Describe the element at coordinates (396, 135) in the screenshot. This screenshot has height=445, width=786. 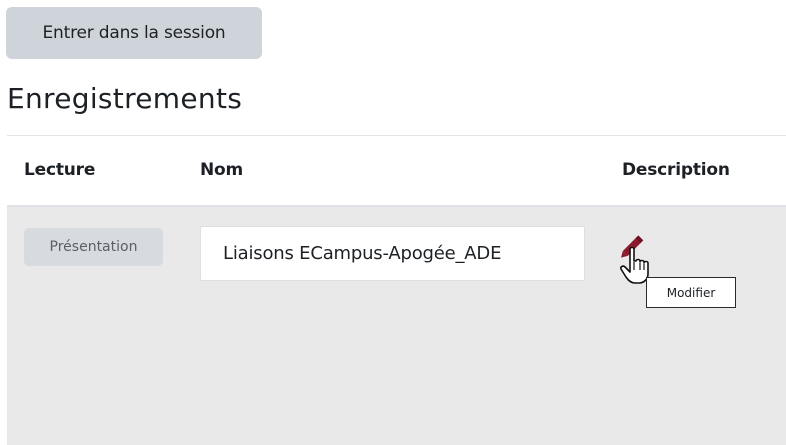
I see `heading-divider` at that location.